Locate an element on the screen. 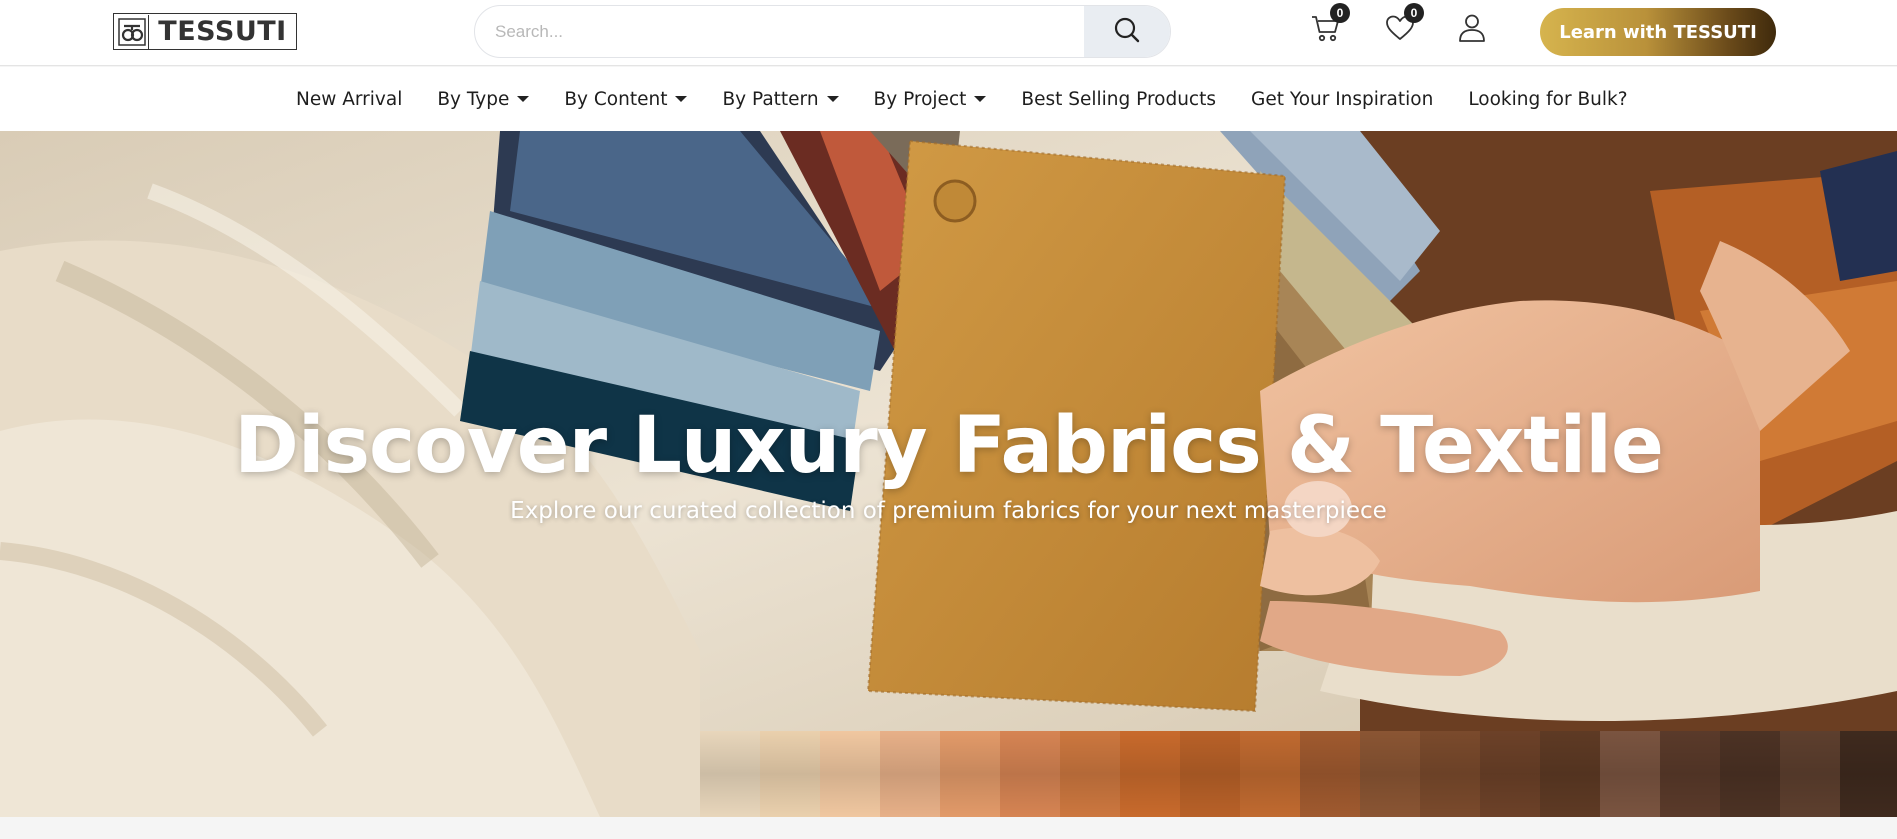  learn-with-tessuti-button: Learn with TESSUTI is located at coordinates (1658, 32).